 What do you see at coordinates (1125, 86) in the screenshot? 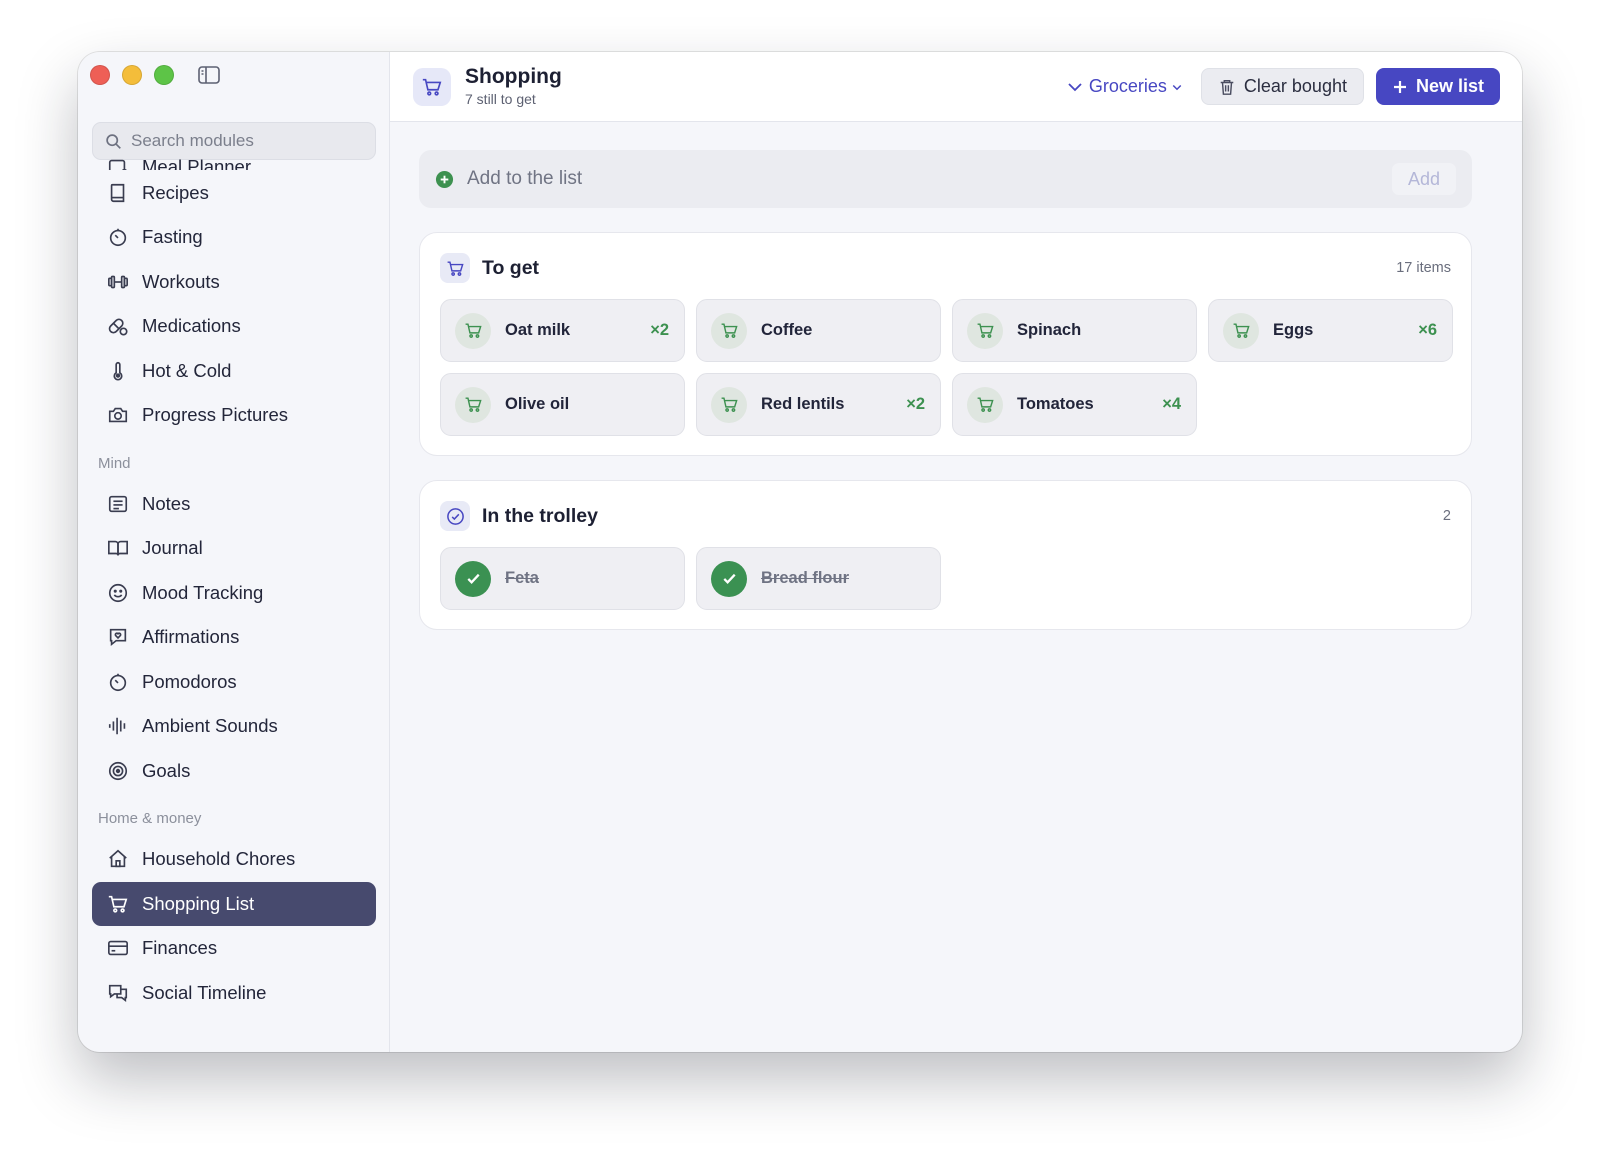
I see `list-select-dropdown: Groceries` at bounding box center [1125, 86].